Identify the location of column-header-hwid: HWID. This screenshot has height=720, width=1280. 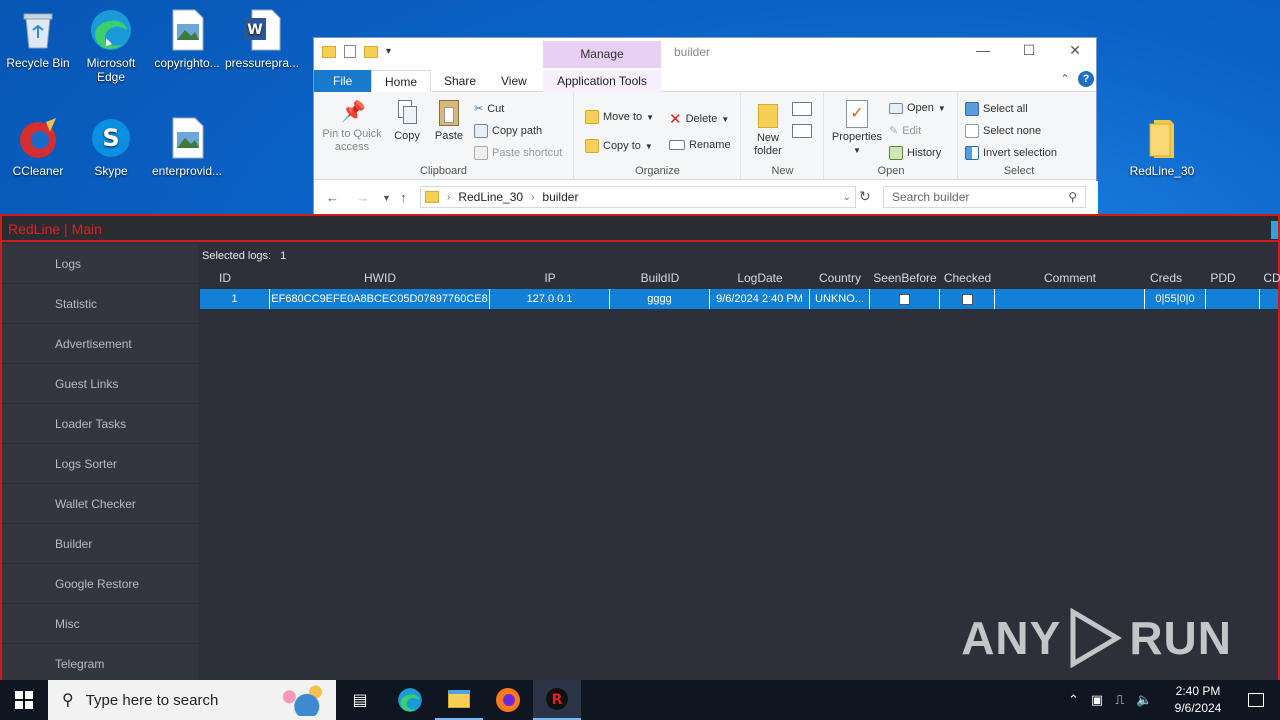
(380, 278).